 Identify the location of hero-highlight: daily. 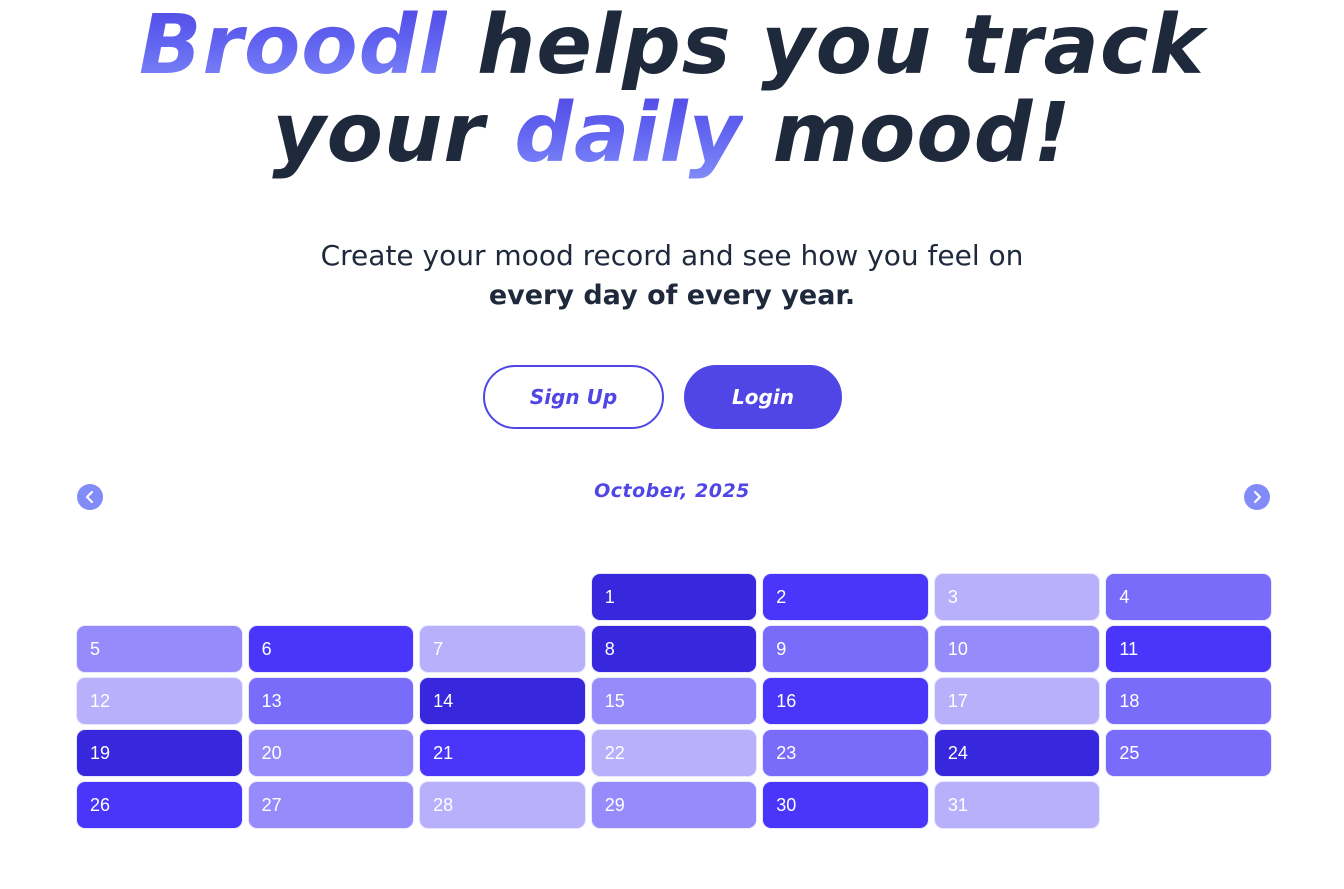
(629, 133).